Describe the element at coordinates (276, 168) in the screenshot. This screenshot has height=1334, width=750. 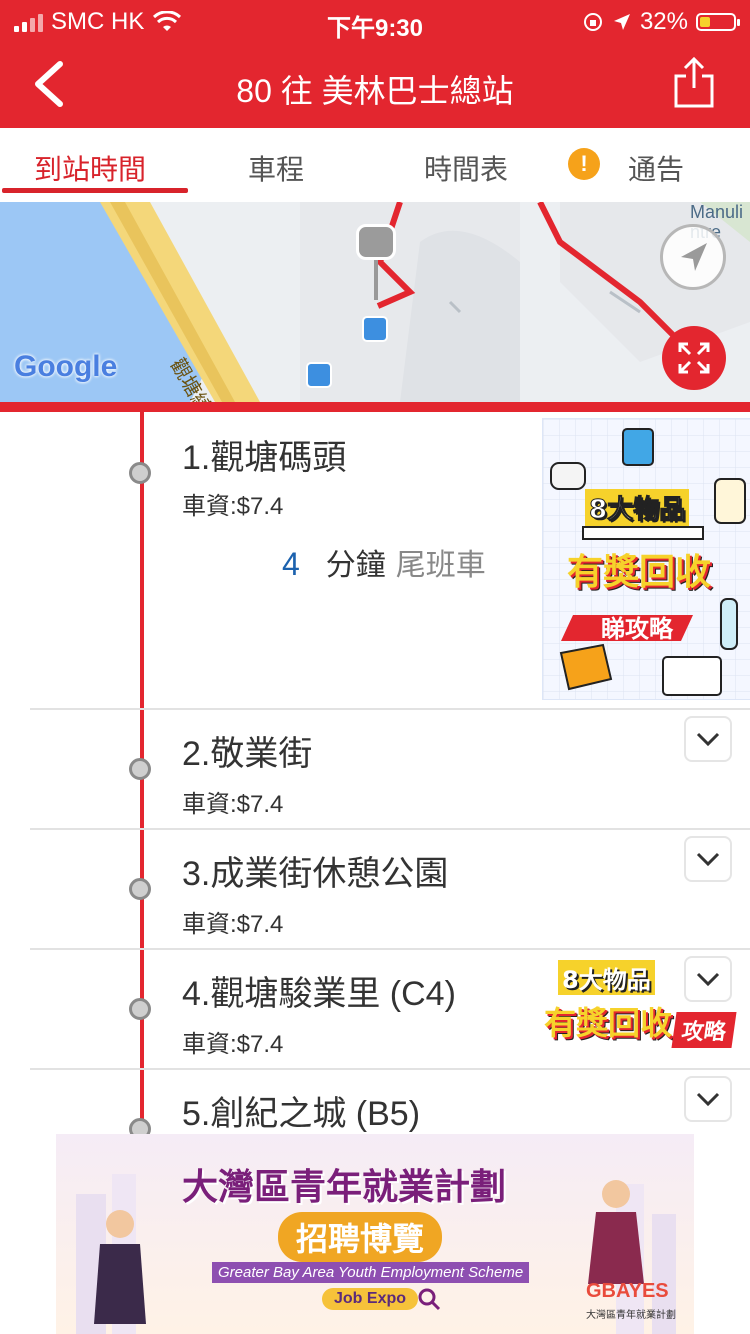
I see `tab-journey: 車程` at that location.